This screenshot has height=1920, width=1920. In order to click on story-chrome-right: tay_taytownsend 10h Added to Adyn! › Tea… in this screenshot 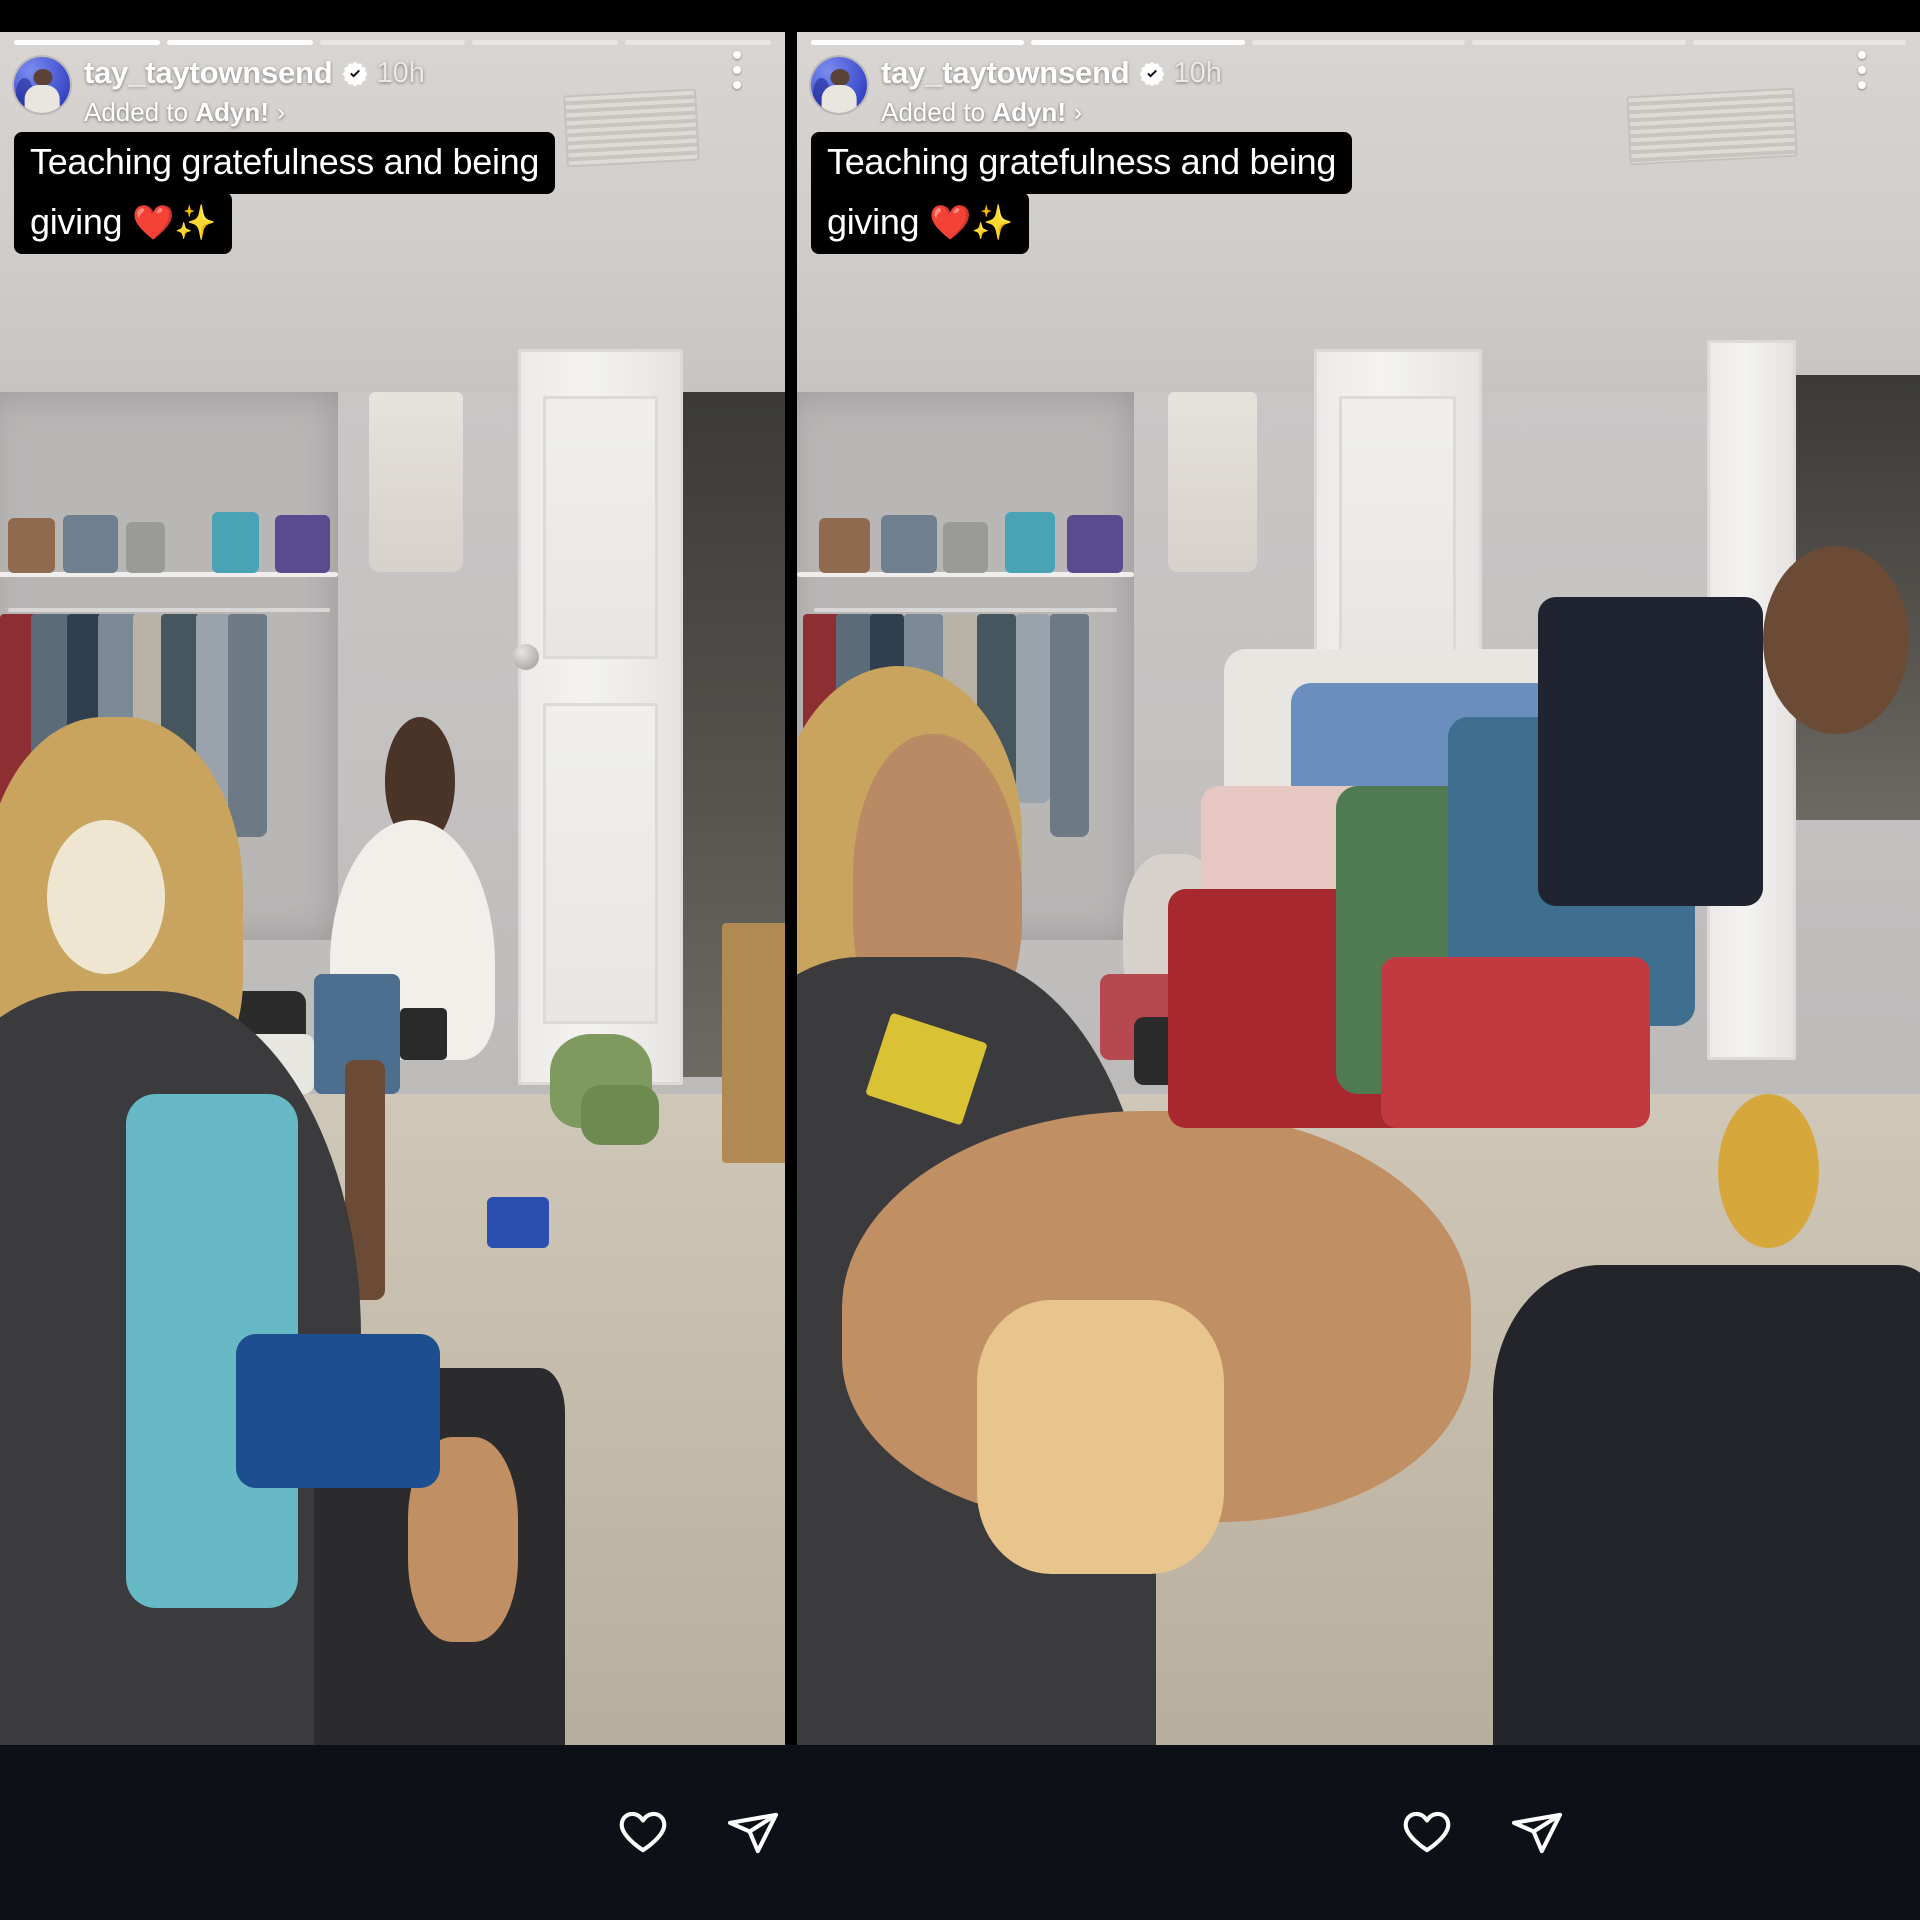, I will do `click(1358, 143)`.